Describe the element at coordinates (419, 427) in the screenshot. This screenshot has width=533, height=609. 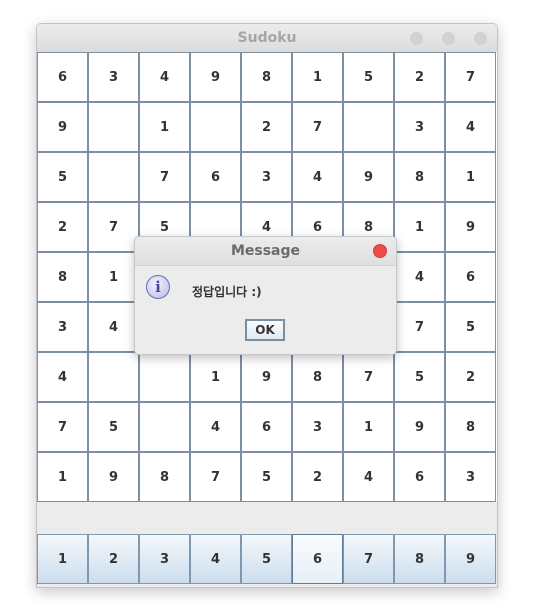
I see `board-cell-r8-c8: 9` at that location.